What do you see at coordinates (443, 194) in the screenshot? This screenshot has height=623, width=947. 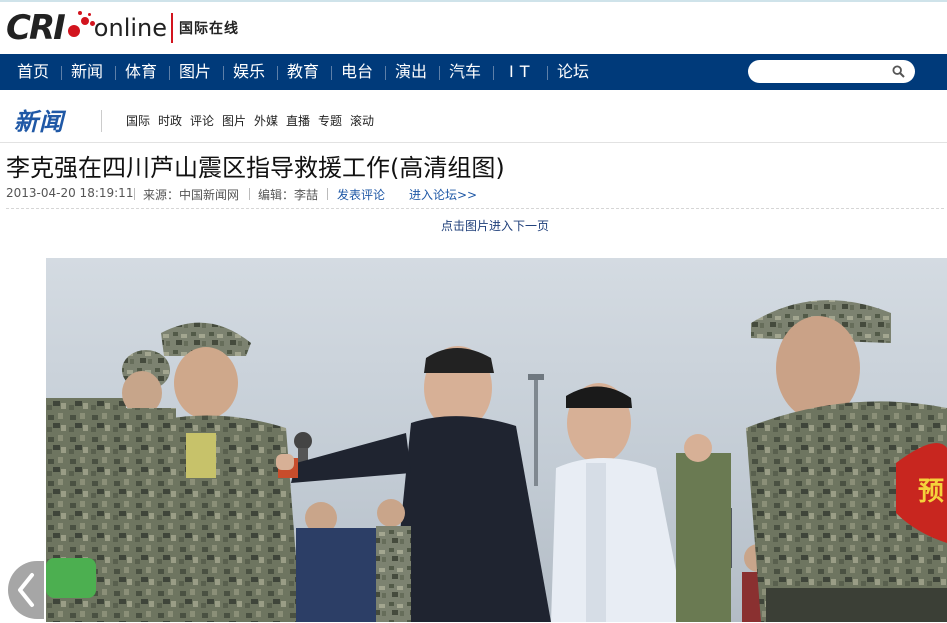 I see `forum-link: 进入论坛>>` at bounding box center [443, 194].